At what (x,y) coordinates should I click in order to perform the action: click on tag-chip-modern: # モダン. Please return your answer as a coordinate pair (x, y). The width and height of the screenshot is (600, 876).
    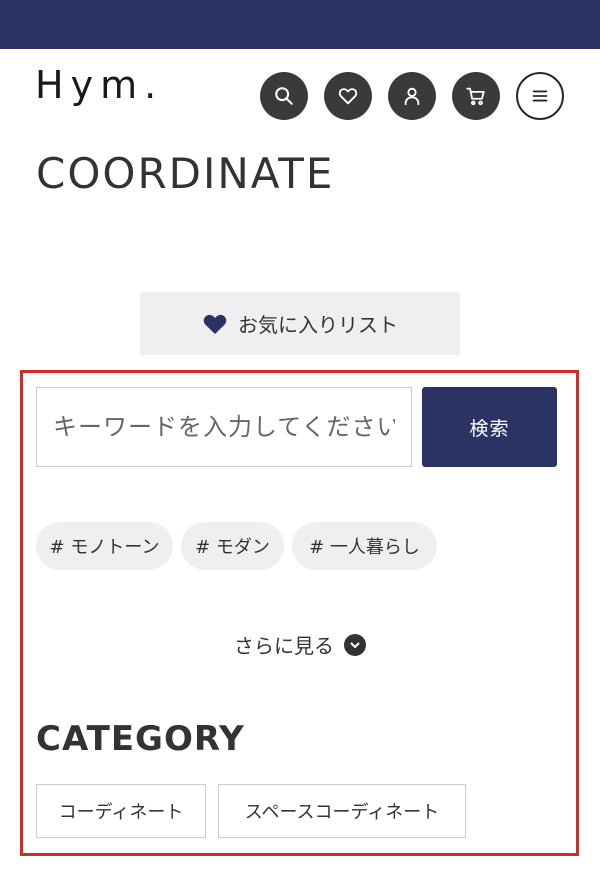
    Looking at the image, I should click on (232, 546).